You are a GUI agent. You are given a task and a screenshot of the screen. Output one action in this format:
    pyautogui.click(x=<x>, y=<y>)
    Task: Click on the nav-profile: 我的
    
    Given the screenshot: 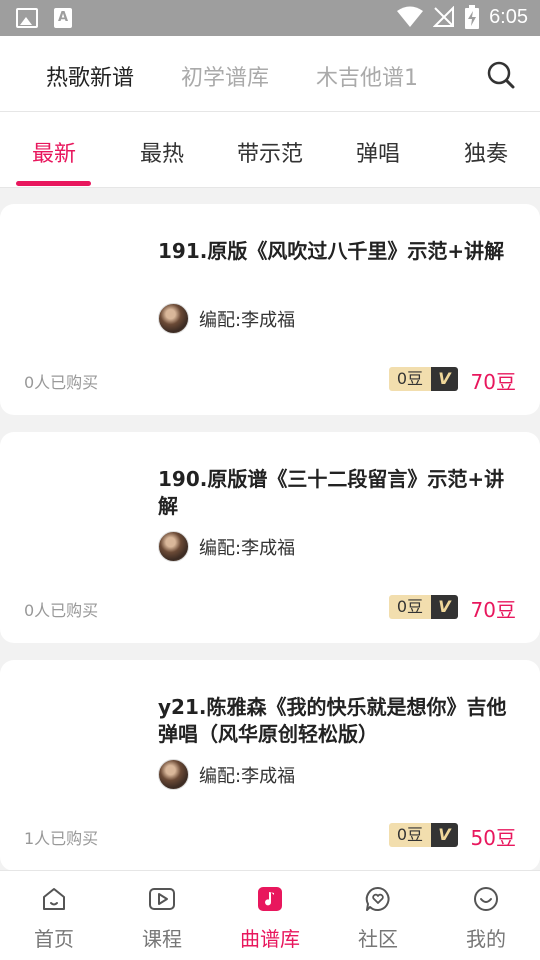 What is the action you would take?
    pyautogui.click(x=486, y=915)
    